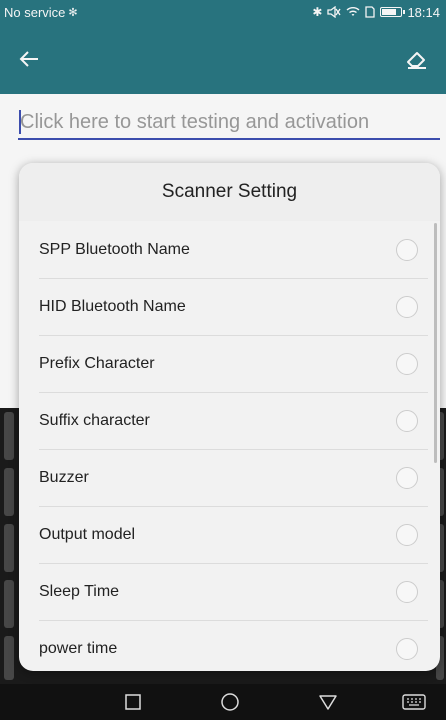 Image resolution: width=446 pixels, height=720 pixels. Describe the element at coordinates (229, 192) in the screenshot. I see `dialog-title: Scanner Setting` at that location.